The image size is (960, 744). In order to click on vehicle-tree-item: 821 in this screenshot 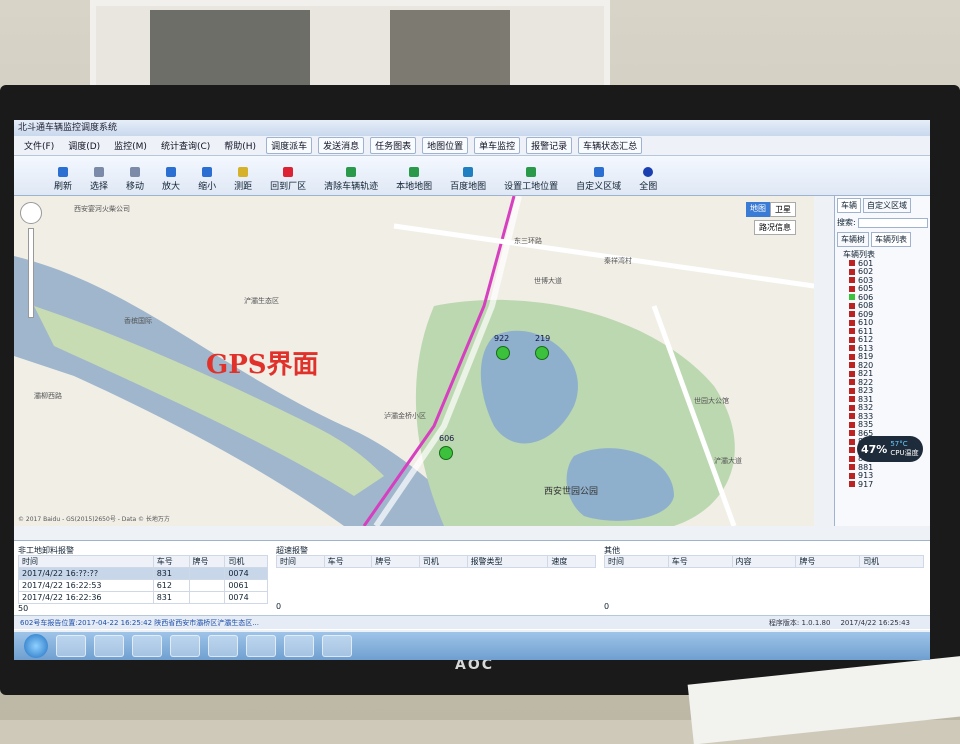, I will do `click(882, 373)`.